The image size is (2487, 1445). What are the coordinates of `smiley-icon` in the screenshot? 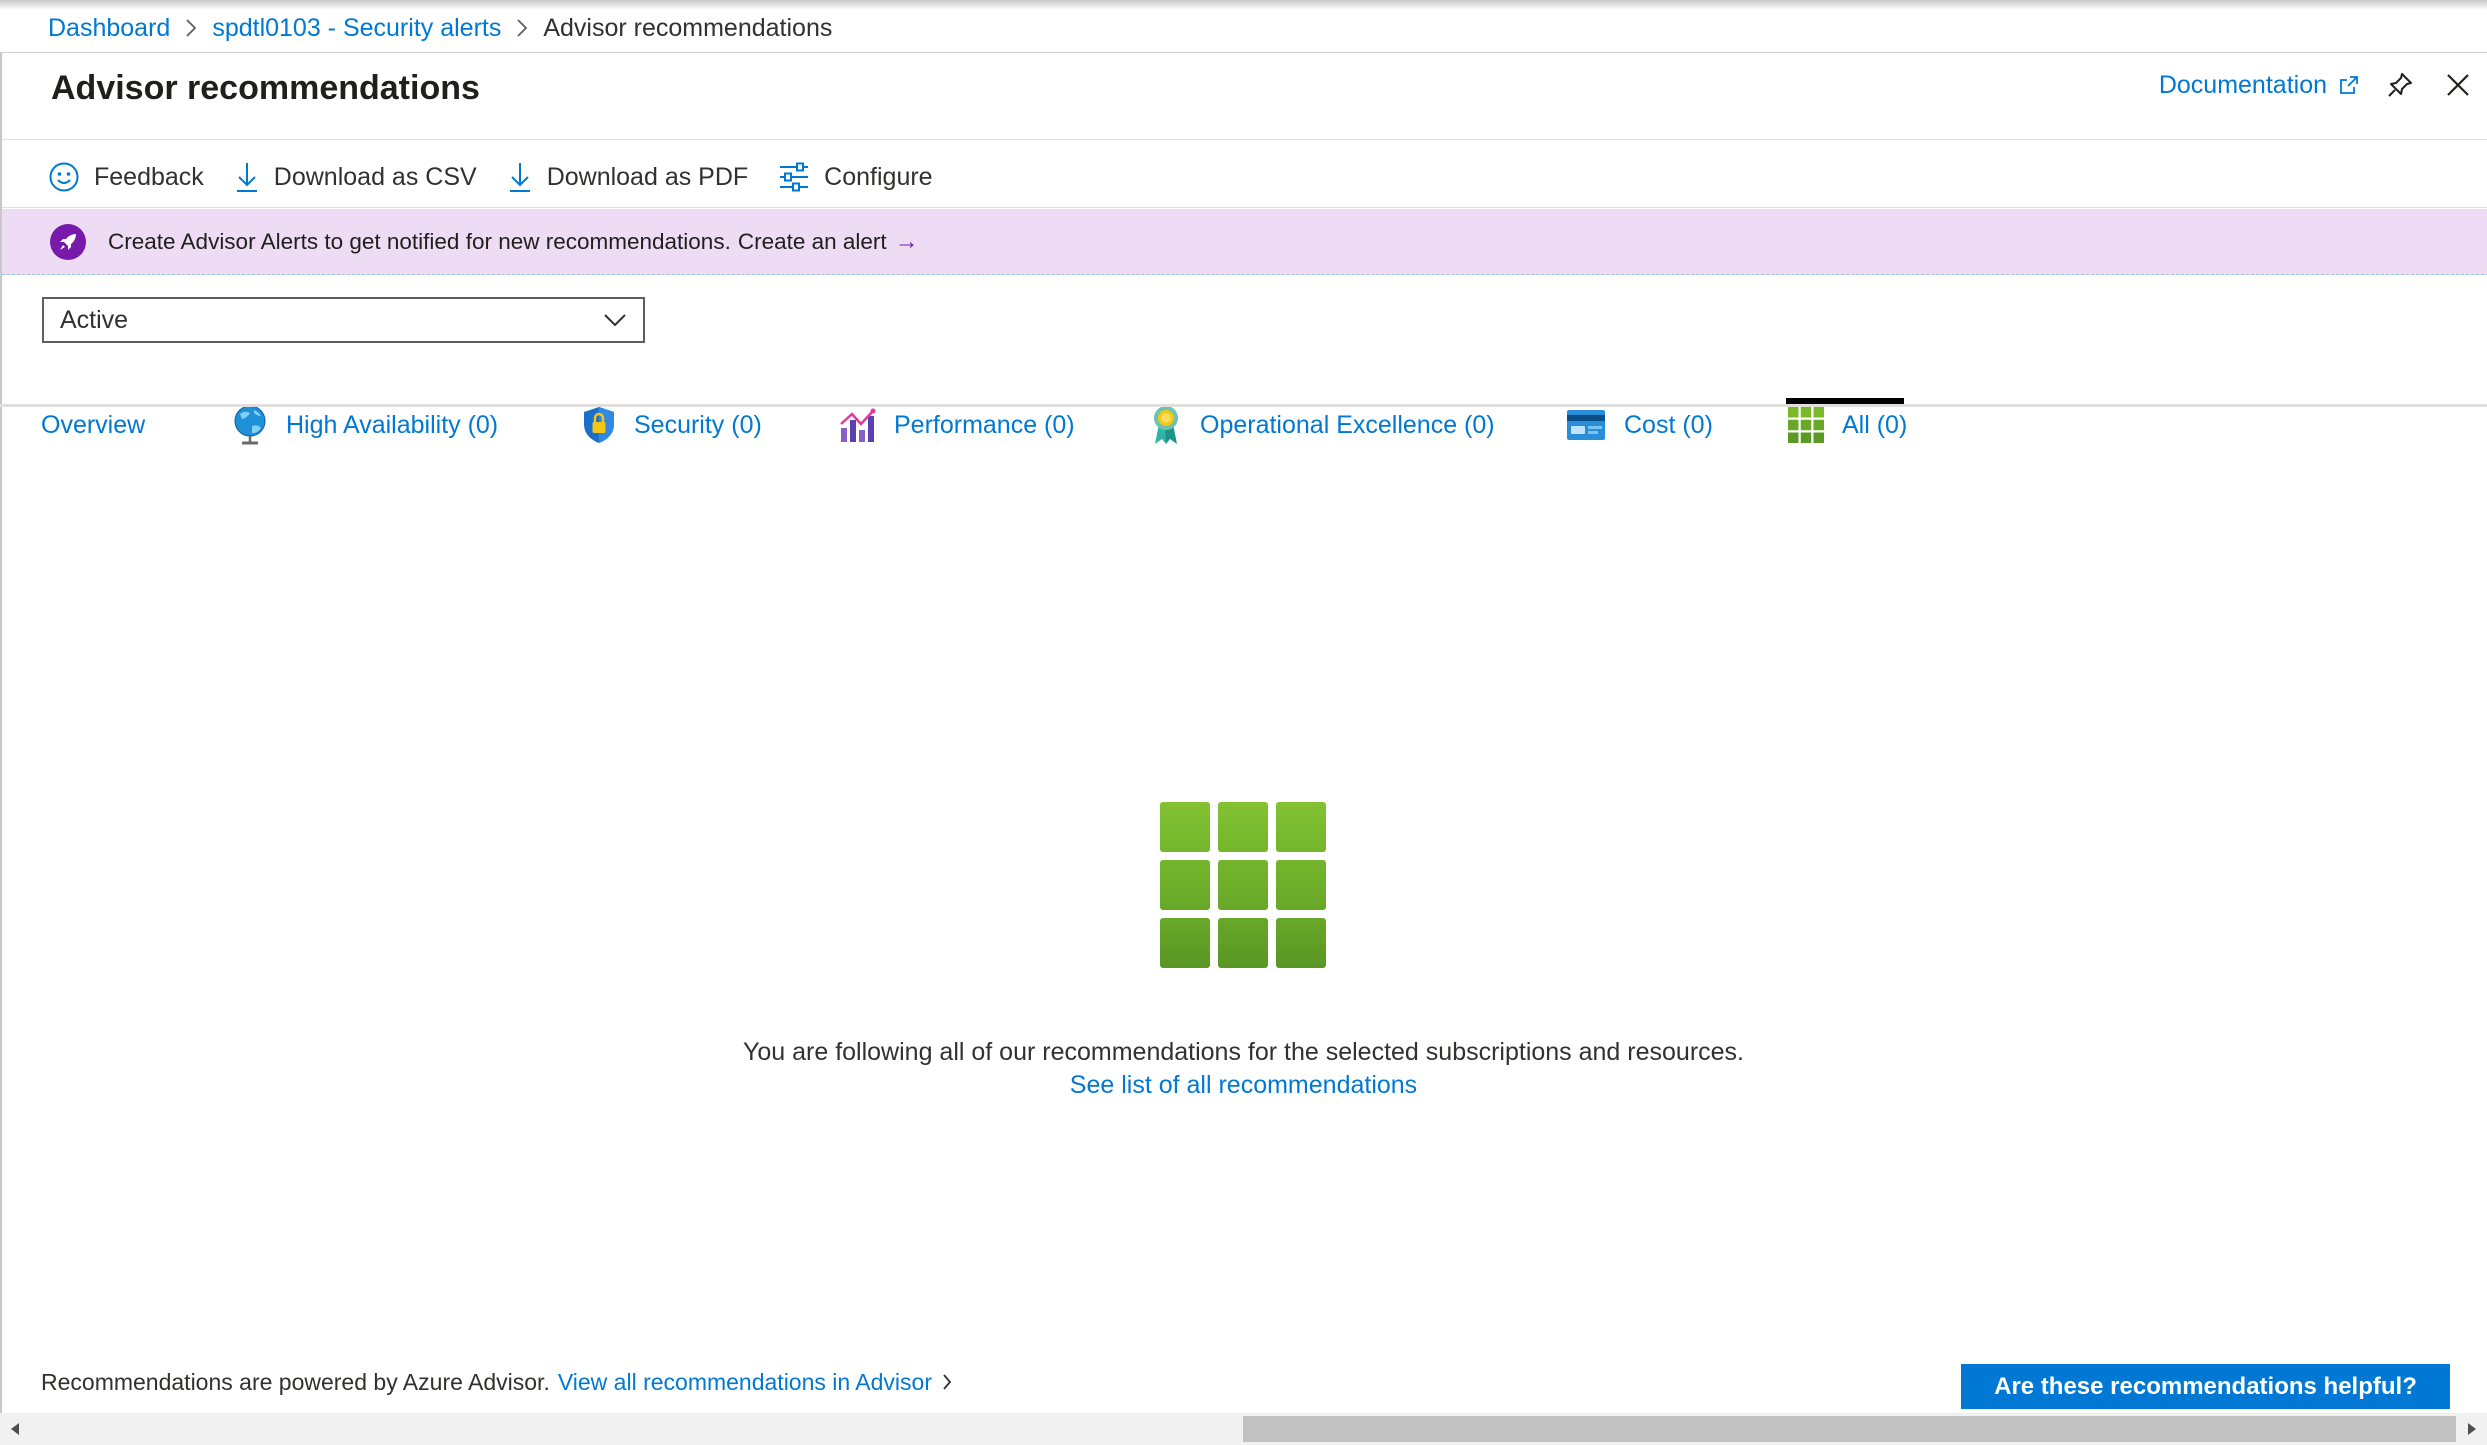 It's located at (64, 177).